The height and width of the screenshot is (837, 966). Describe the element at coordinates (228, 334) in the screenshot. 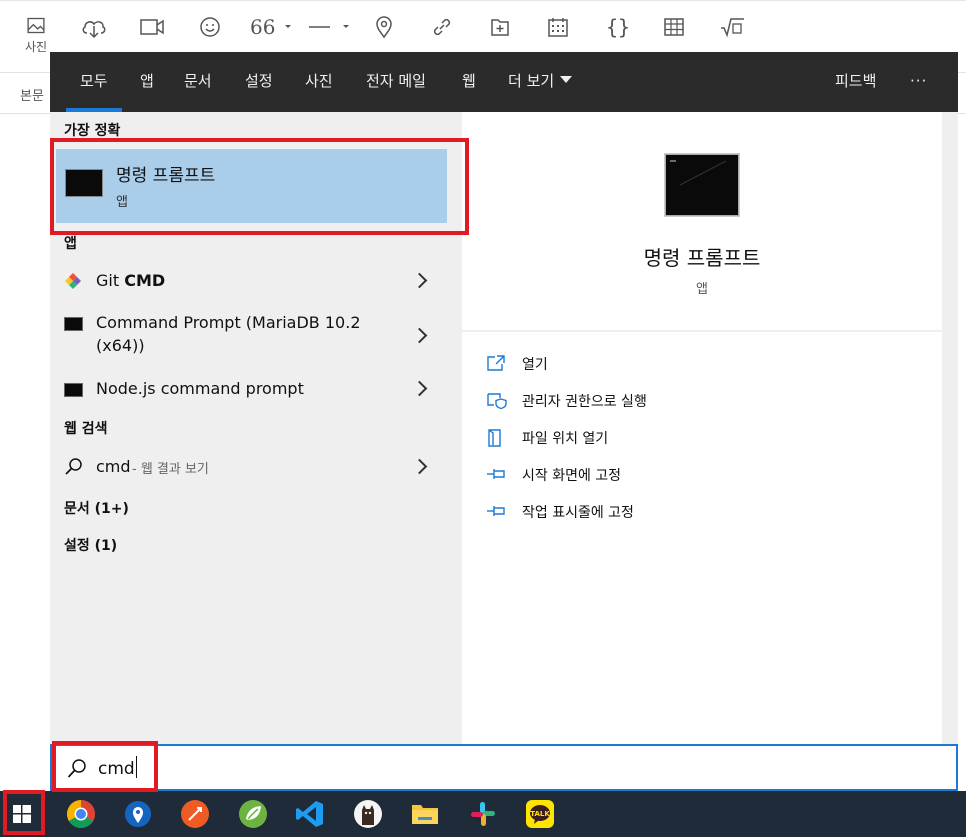

I see `app-name: Command Prompt (MariaDB 10.2 (x64))` at that location.